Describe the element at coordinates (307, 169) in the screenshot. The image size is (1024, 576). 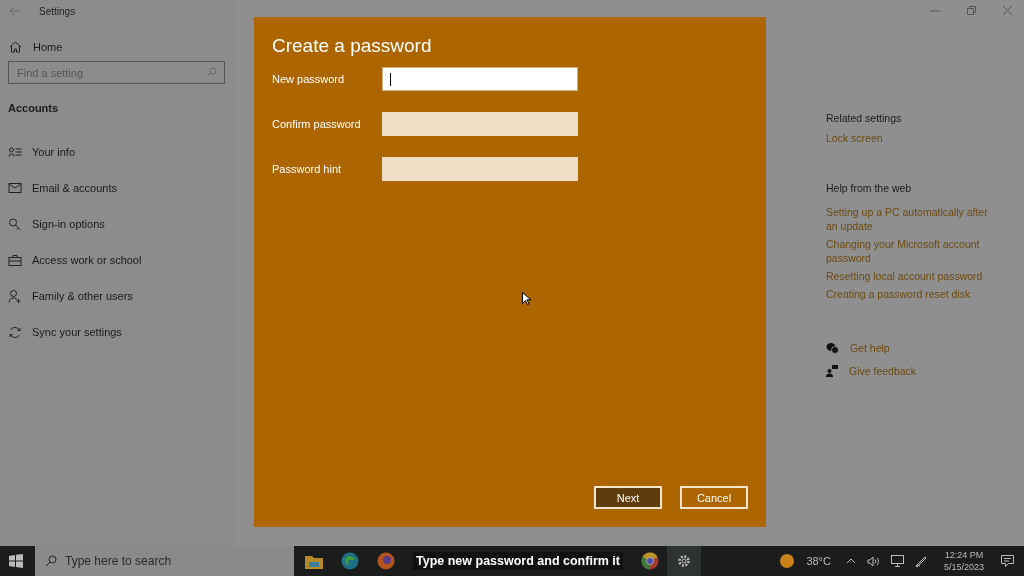
I see `field-label: Password hint` at that location.